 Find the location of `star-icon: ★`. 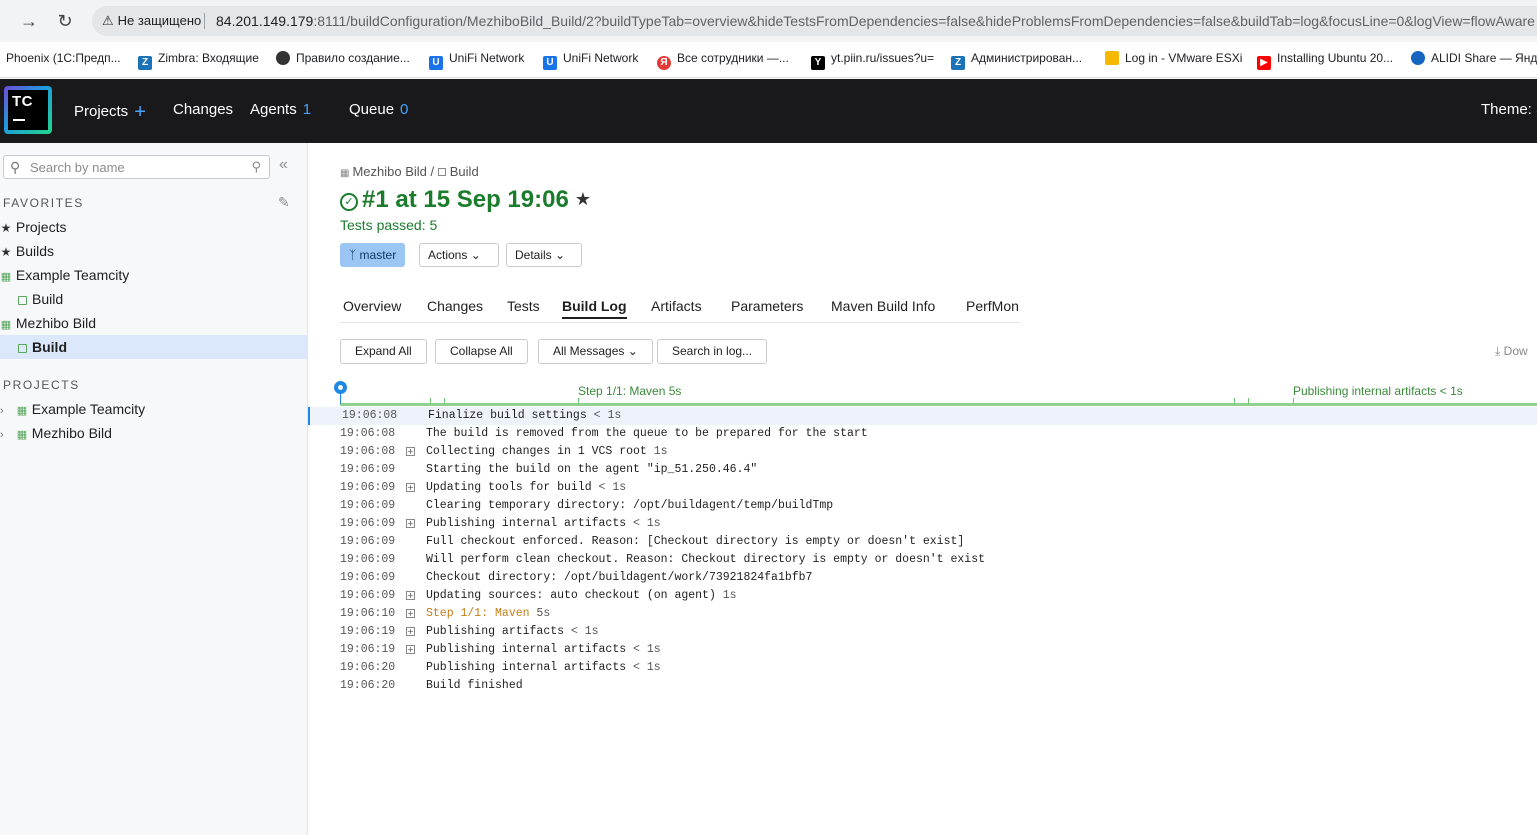

star-icon: ★ is located at coordinates (583, 199).